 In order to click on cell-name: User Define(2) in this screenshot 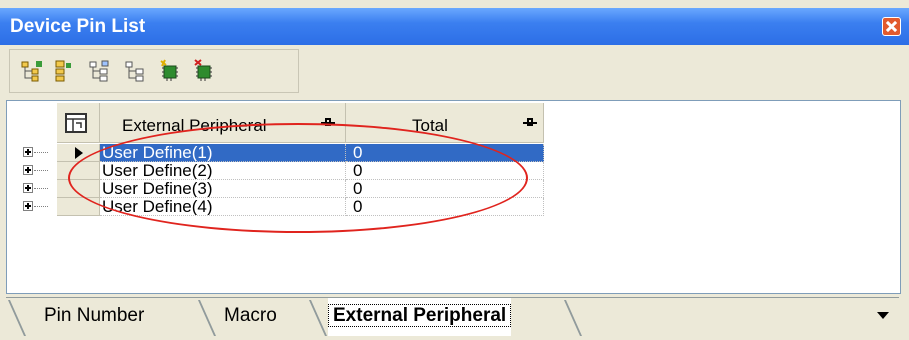, I will do `click(223, 171)`.